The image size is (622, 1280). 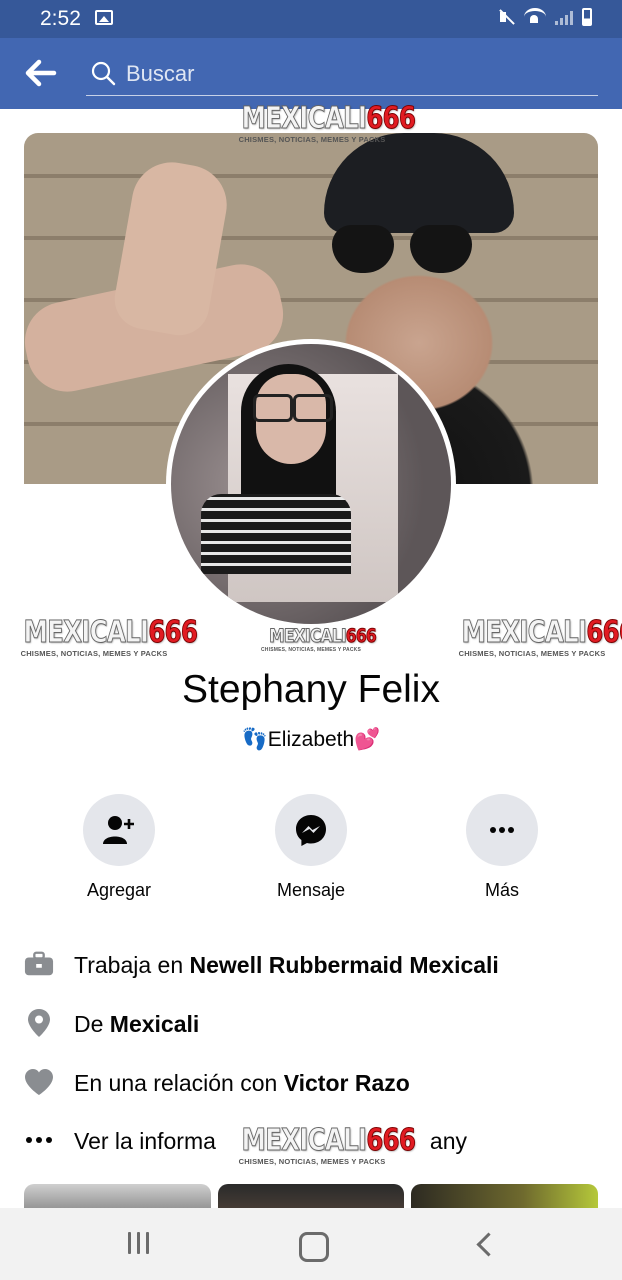 I want to click on app-header, so click(x=311, y=73).